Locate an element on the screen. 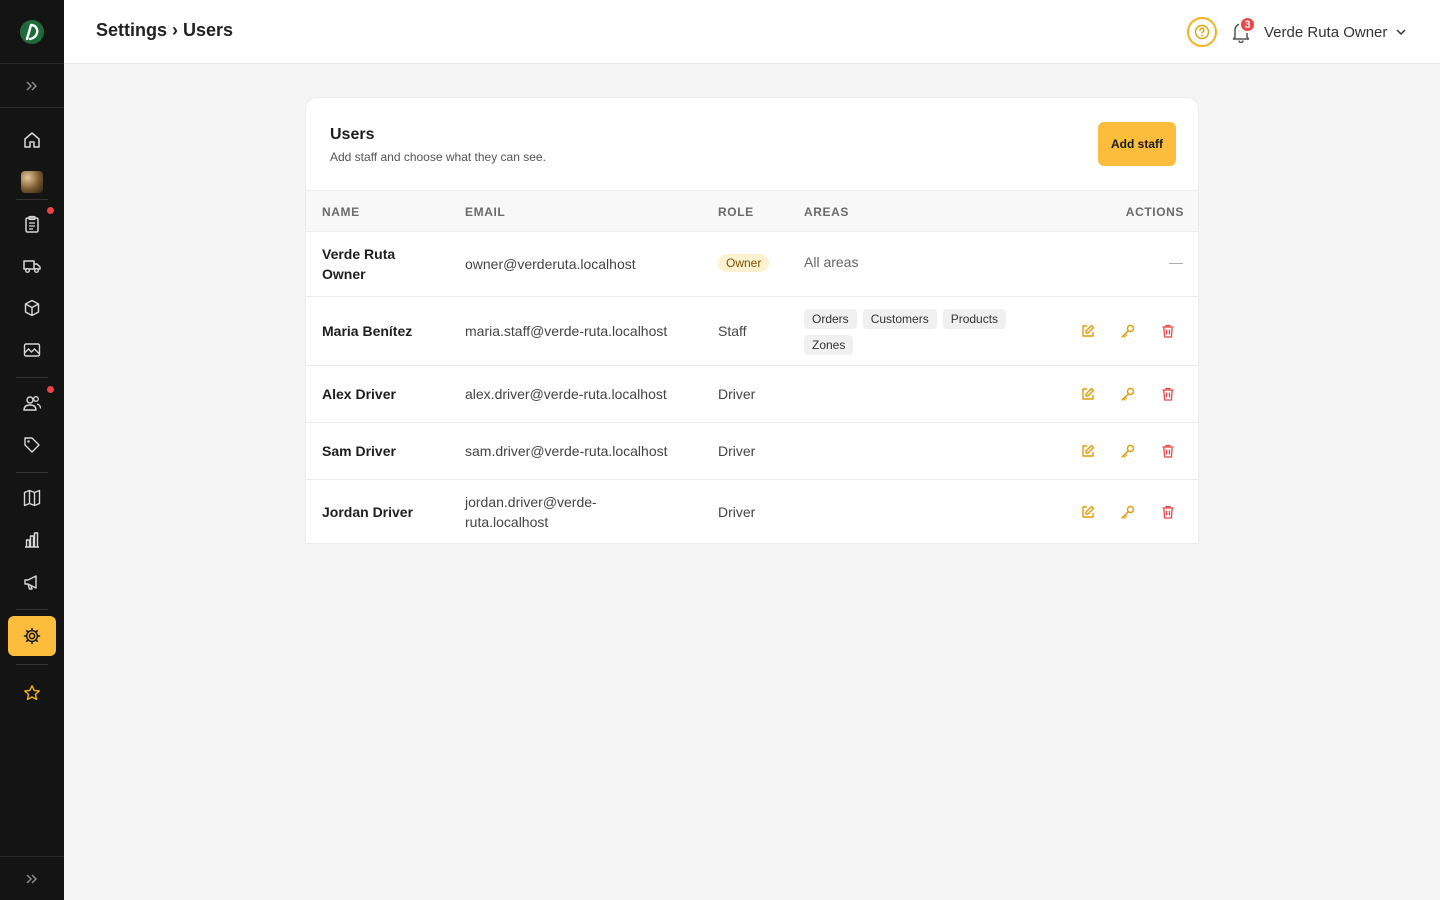 This screenshot has width=1440, height=900. sidebar-item-analytics is located at coordinates (32, 540).